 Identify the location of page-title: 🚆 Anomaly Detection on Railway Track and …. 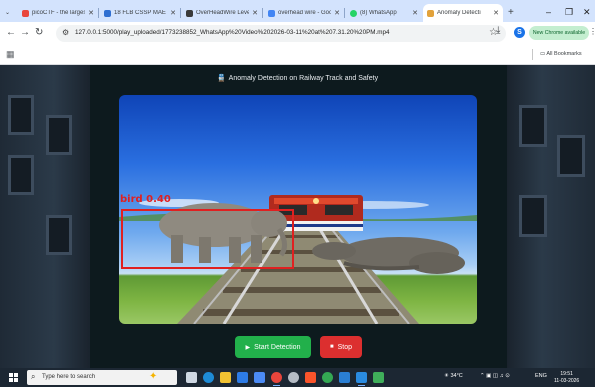
(297, 78).